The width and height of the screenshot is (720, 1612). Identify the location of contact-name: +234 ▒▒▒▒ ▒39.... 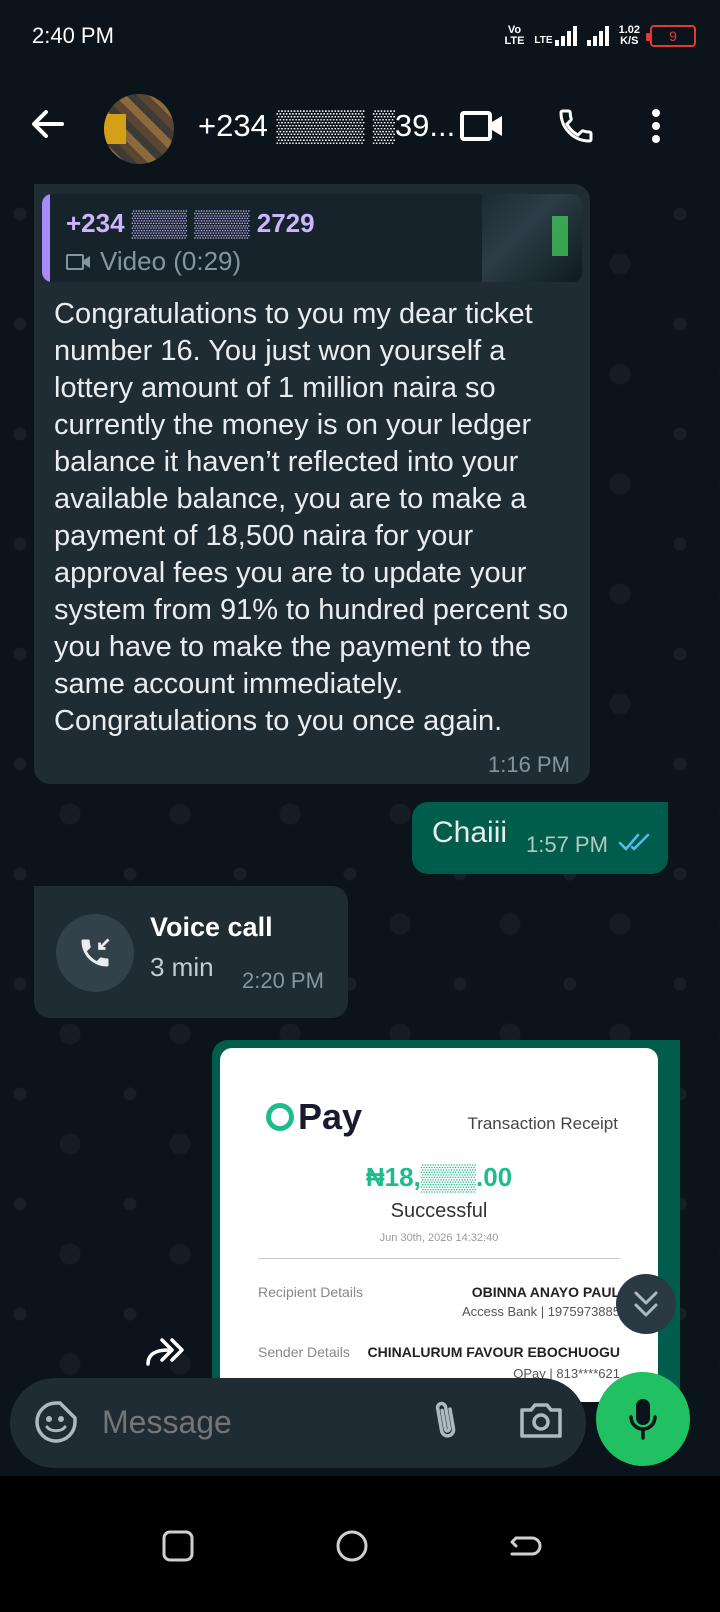
(326, 126).